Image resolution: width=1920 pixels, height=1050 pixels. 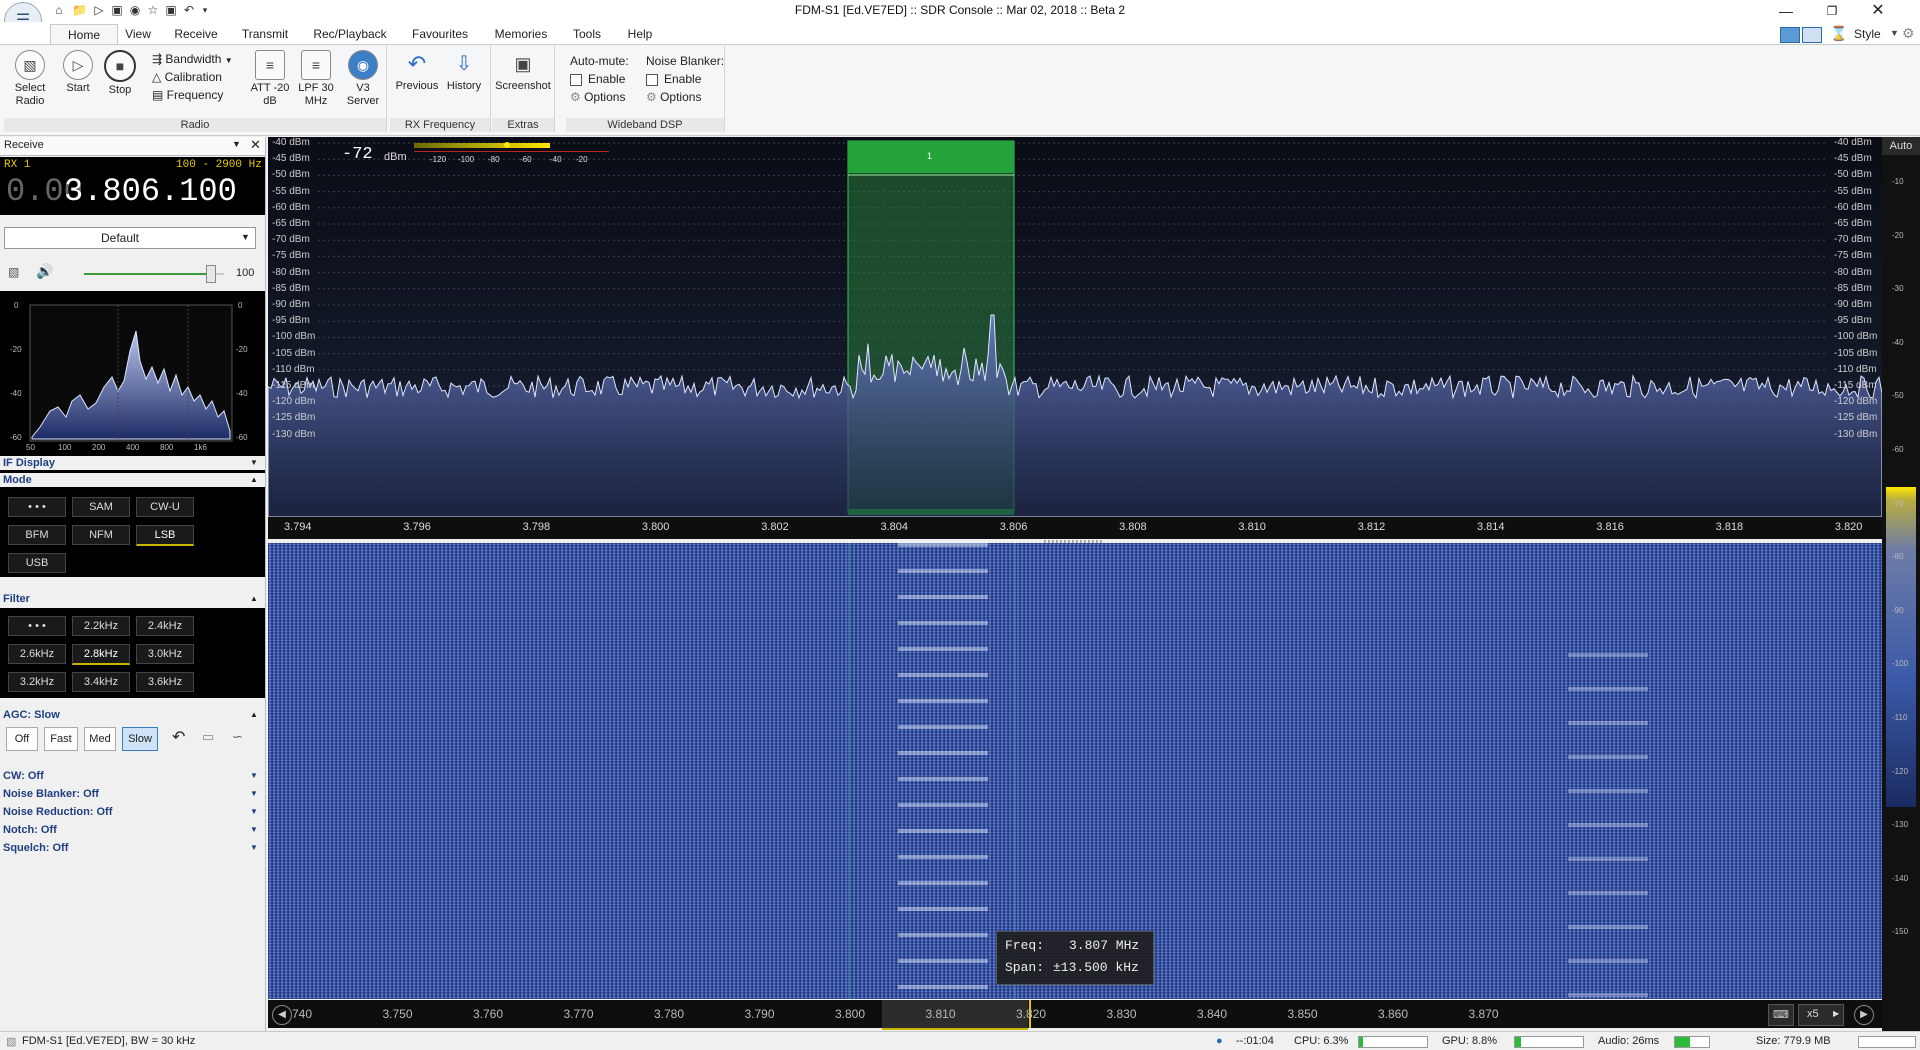 What do you see at coordinates (523, 71) in the screenshot?
I see `screenshot-button: ▣ Screenshot` at bounding box center [523, 71].